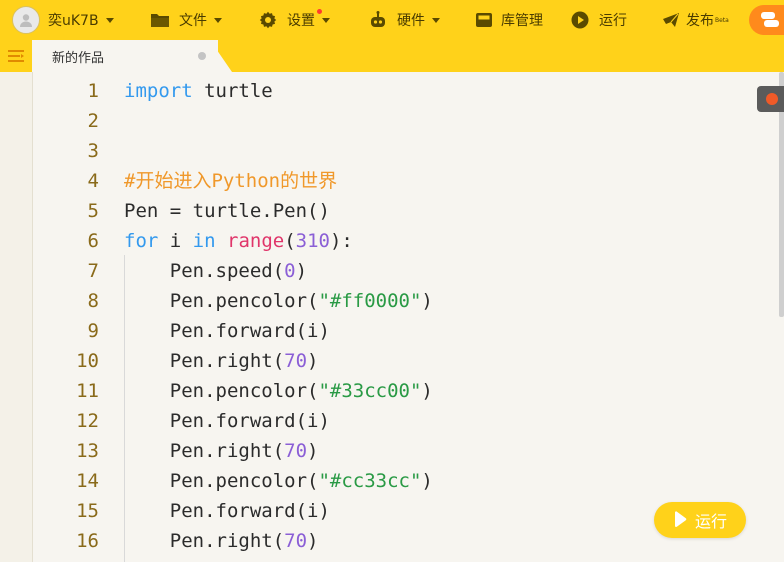  What do you see at coordinates (290, 271) in the screenshot?
I see `code-token: 0` at bounding box center [290, 271].